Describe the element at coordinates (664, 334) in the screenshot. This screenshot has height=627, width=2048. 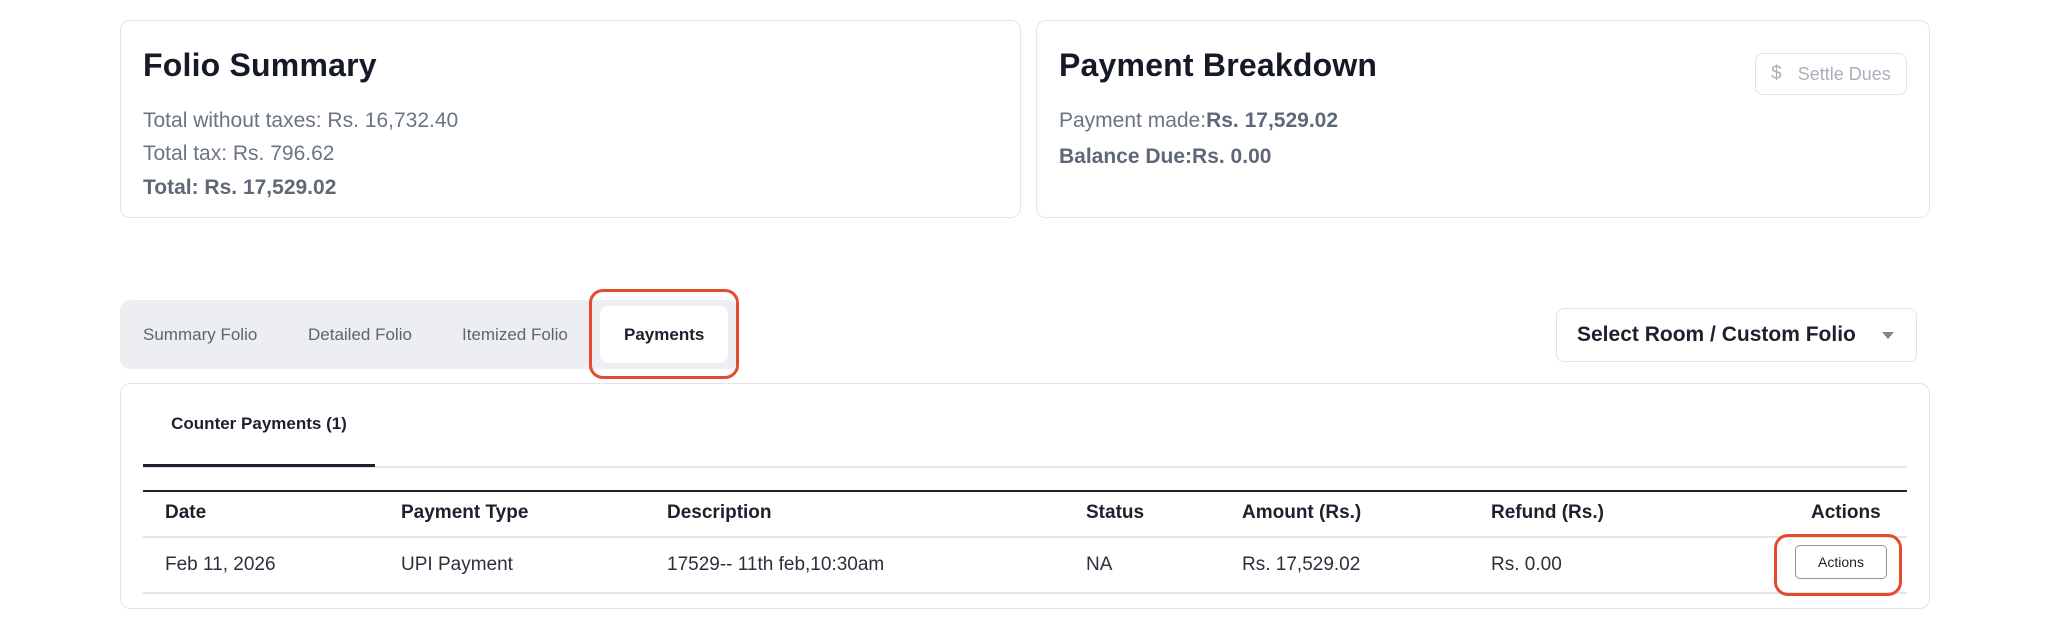
I see `tab-payments: Payments` at that location.